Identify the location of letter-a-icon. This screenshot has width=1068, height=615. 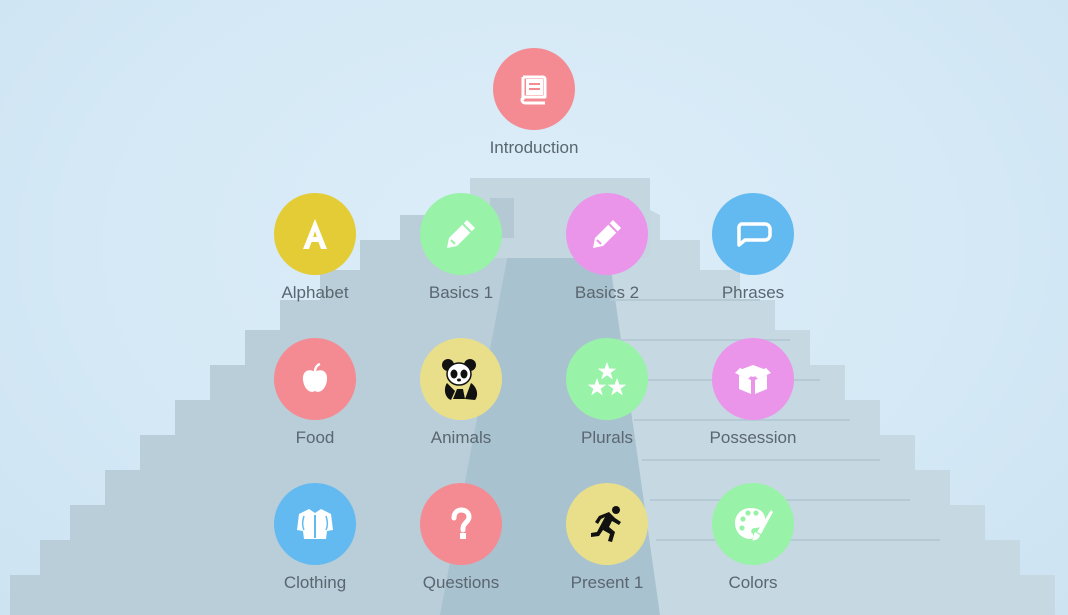
(315, 234).